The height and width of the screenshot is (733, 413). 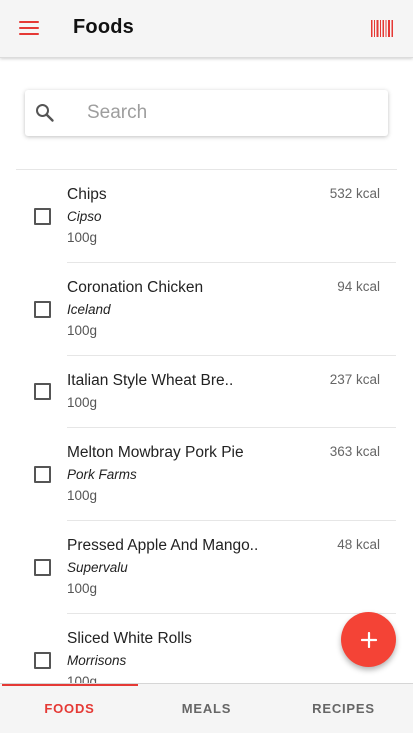 I want to click on item-calories: 237 kcal, so click(x=354, y=379).